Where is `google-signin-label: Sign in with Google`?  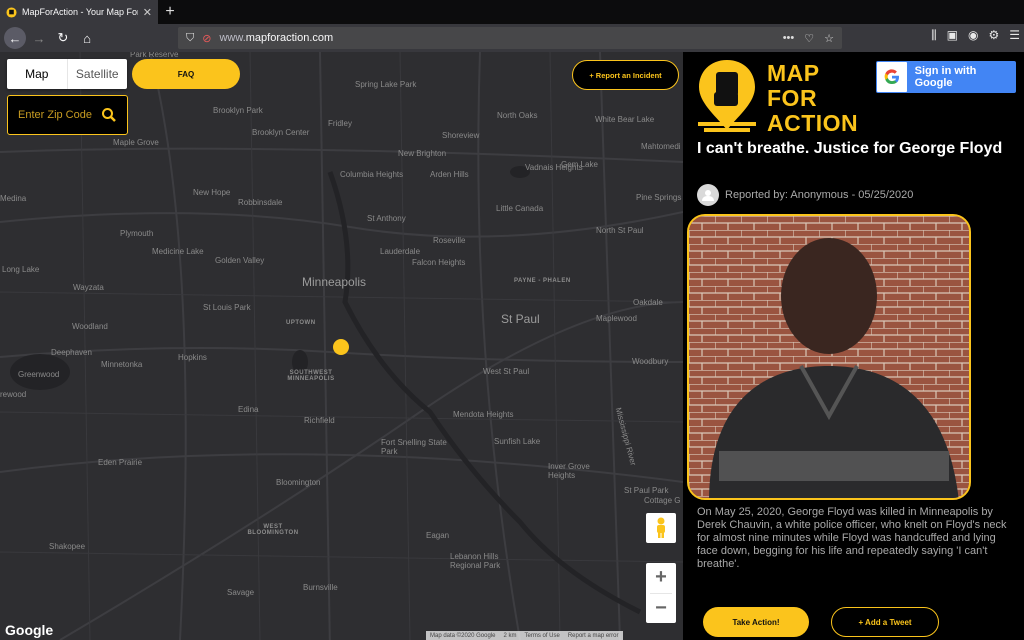
google-signin-label: Sign in with Google is located at coordinates (945, 77).